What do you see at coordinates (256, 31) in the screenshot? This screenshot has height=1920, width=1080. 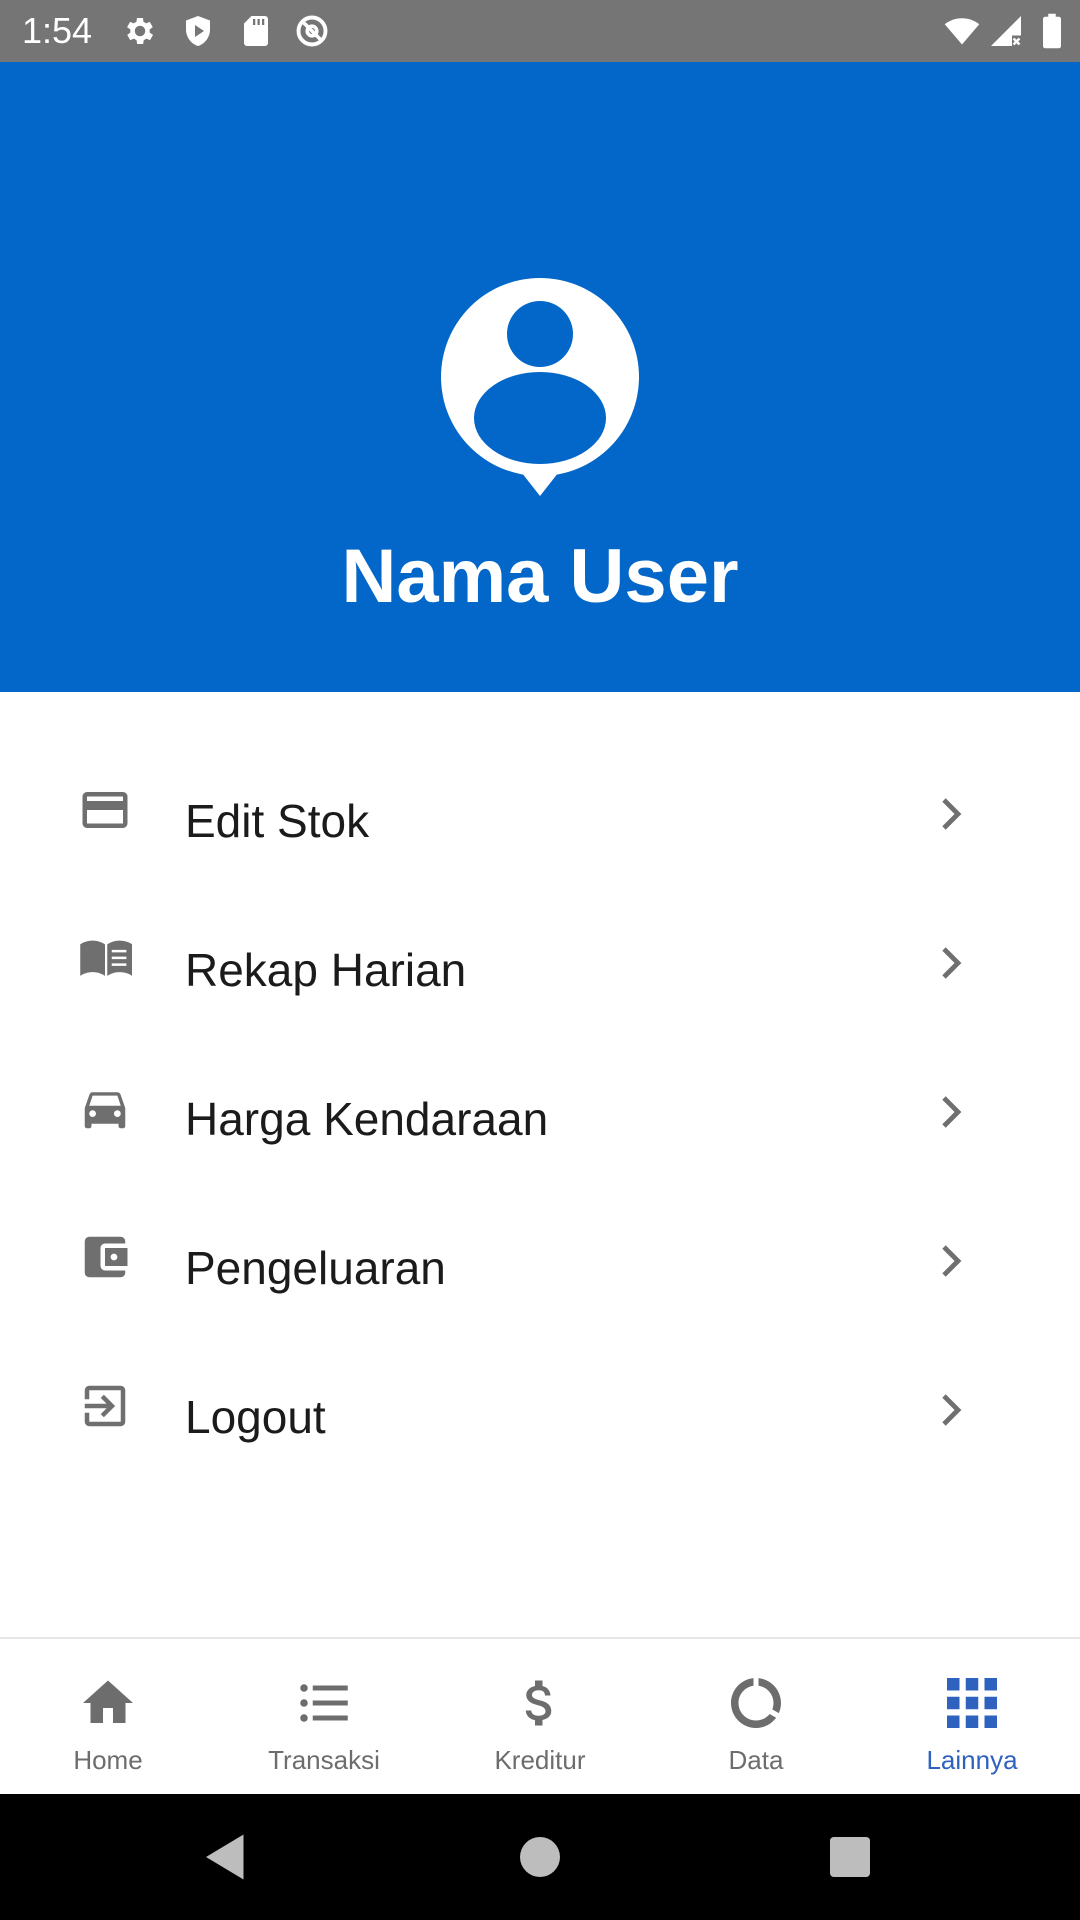 I see `sd-card-icon` at bounding box center [256, 31].